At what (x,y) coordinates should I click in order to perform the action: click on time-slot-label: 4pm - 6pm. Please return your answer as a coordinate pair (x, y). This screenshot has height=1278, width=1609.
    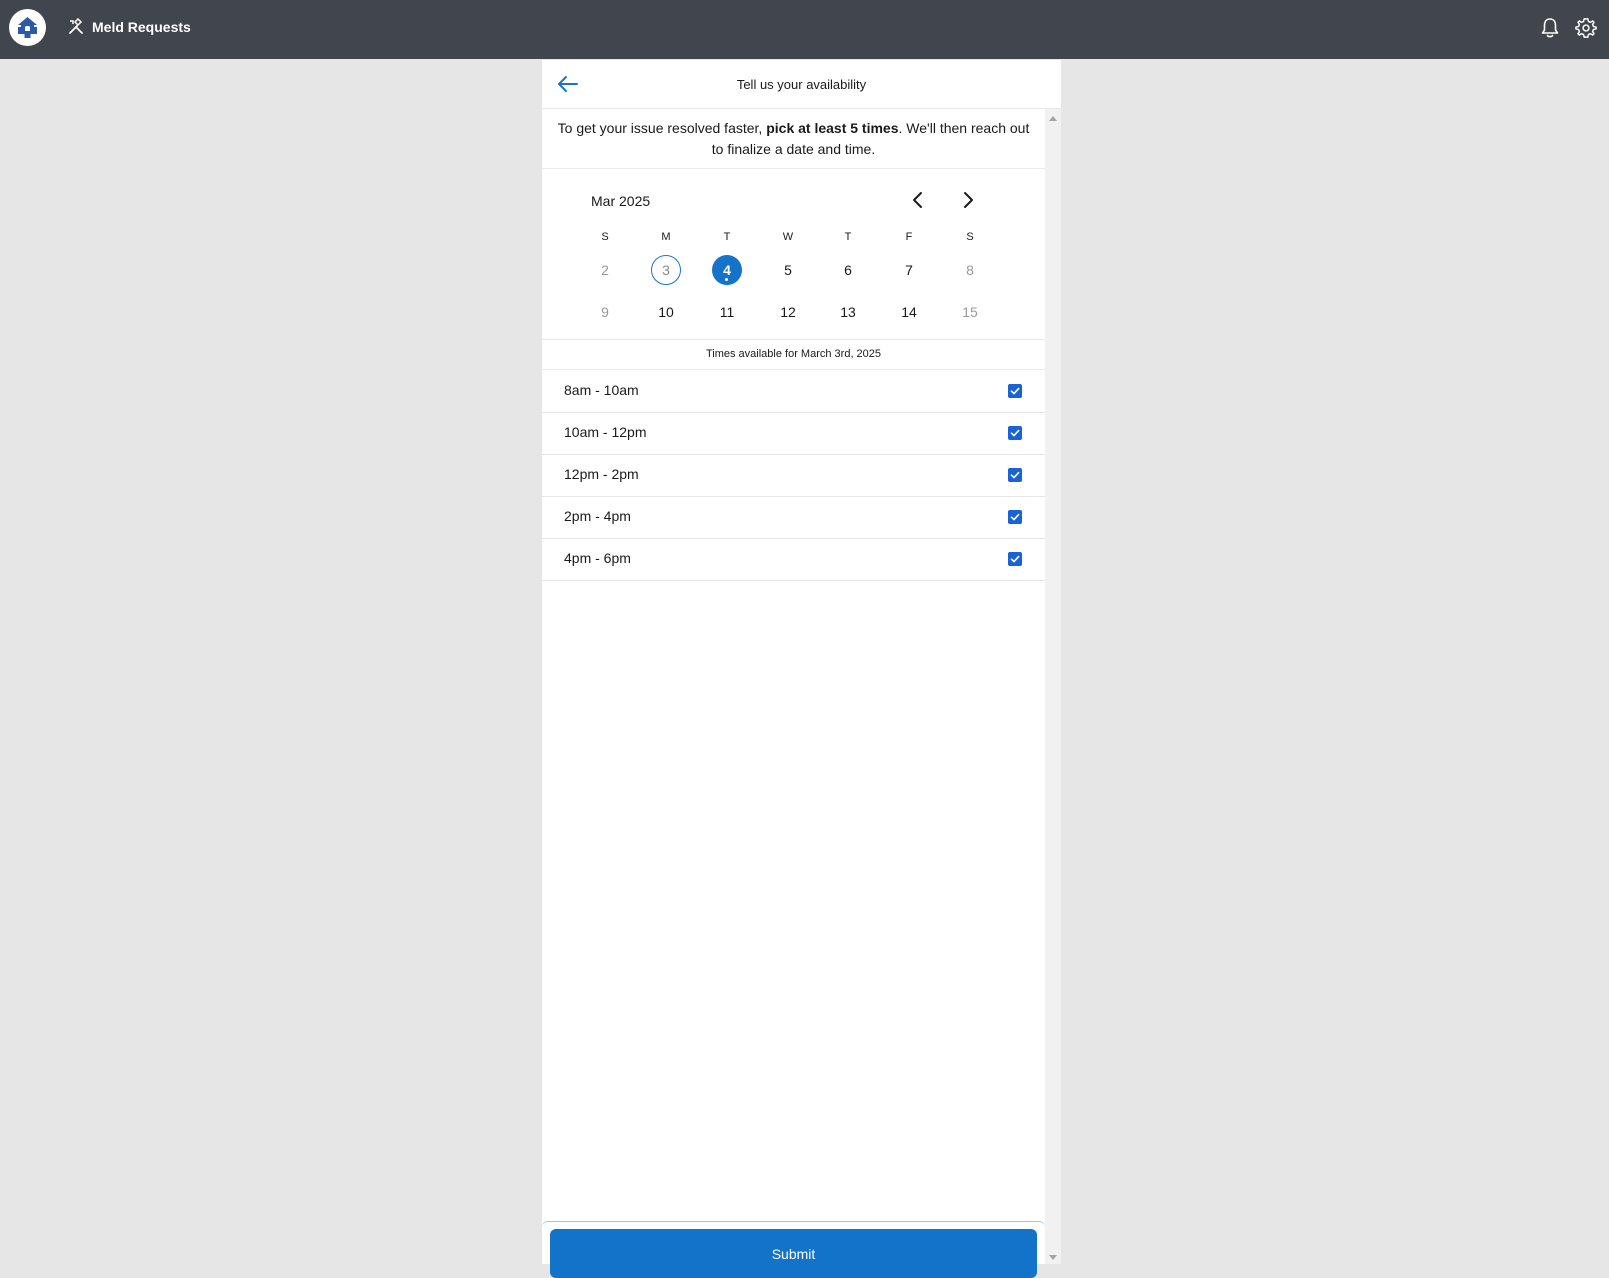
    Looking at the image, I should click on (597, 558).